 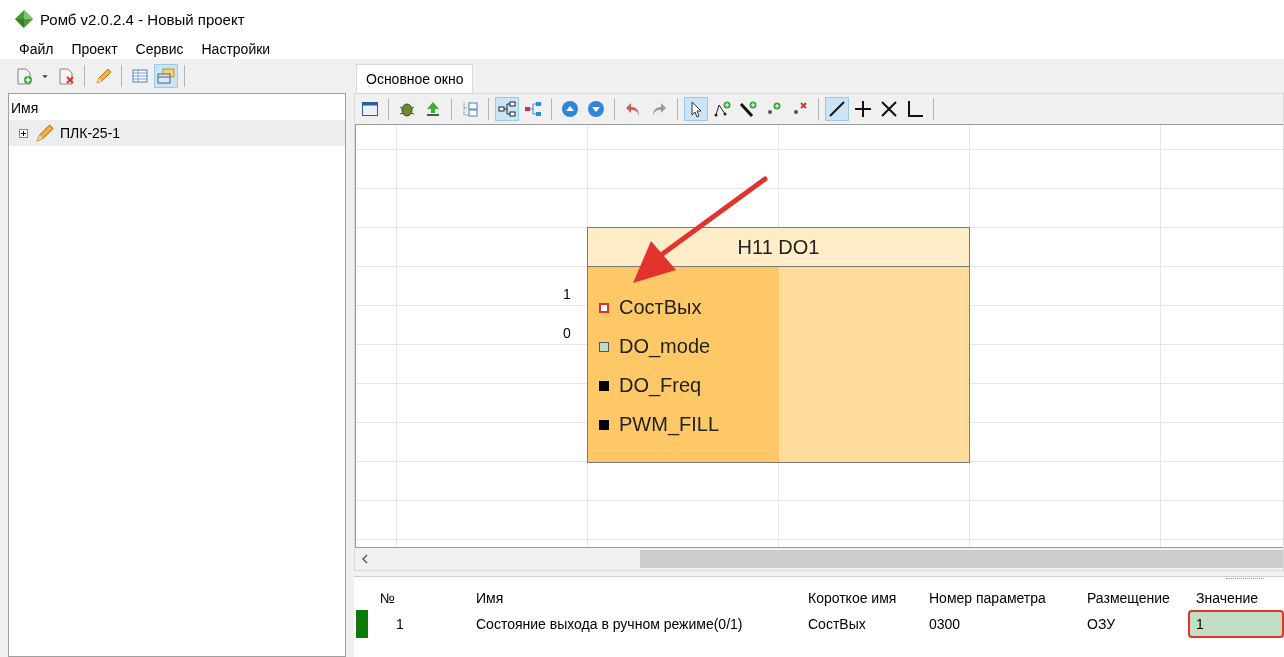 What do you see at coordinates (696, 109) in the screenshot?
I see `pointer-icon` at bounding box center [696, 109].